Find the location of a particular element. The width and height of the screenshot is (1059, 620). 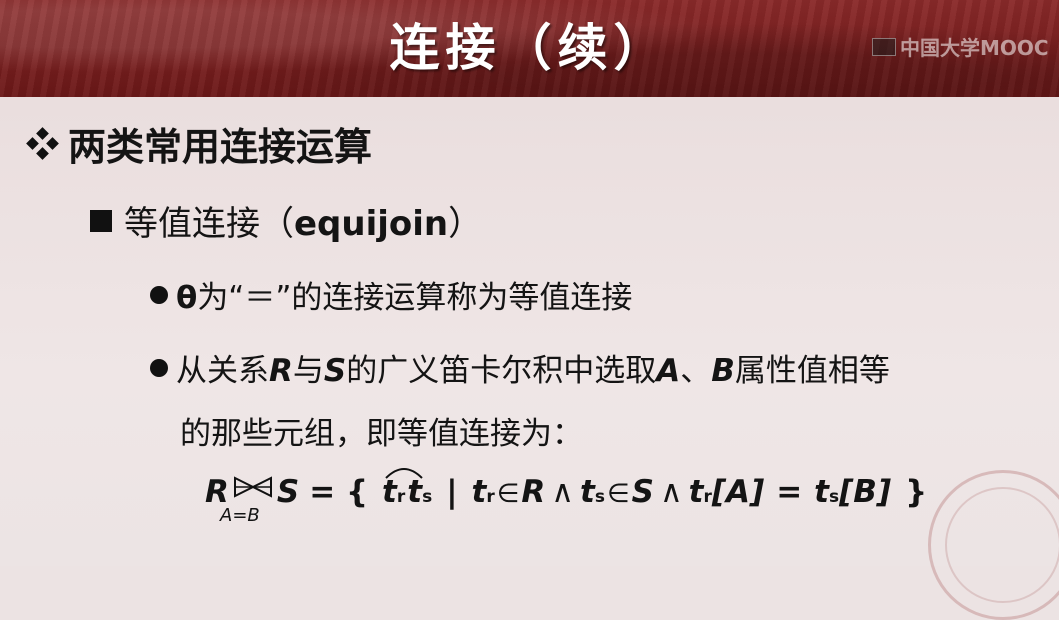

concat-tuple: trts is located at coordinates (407, 489).